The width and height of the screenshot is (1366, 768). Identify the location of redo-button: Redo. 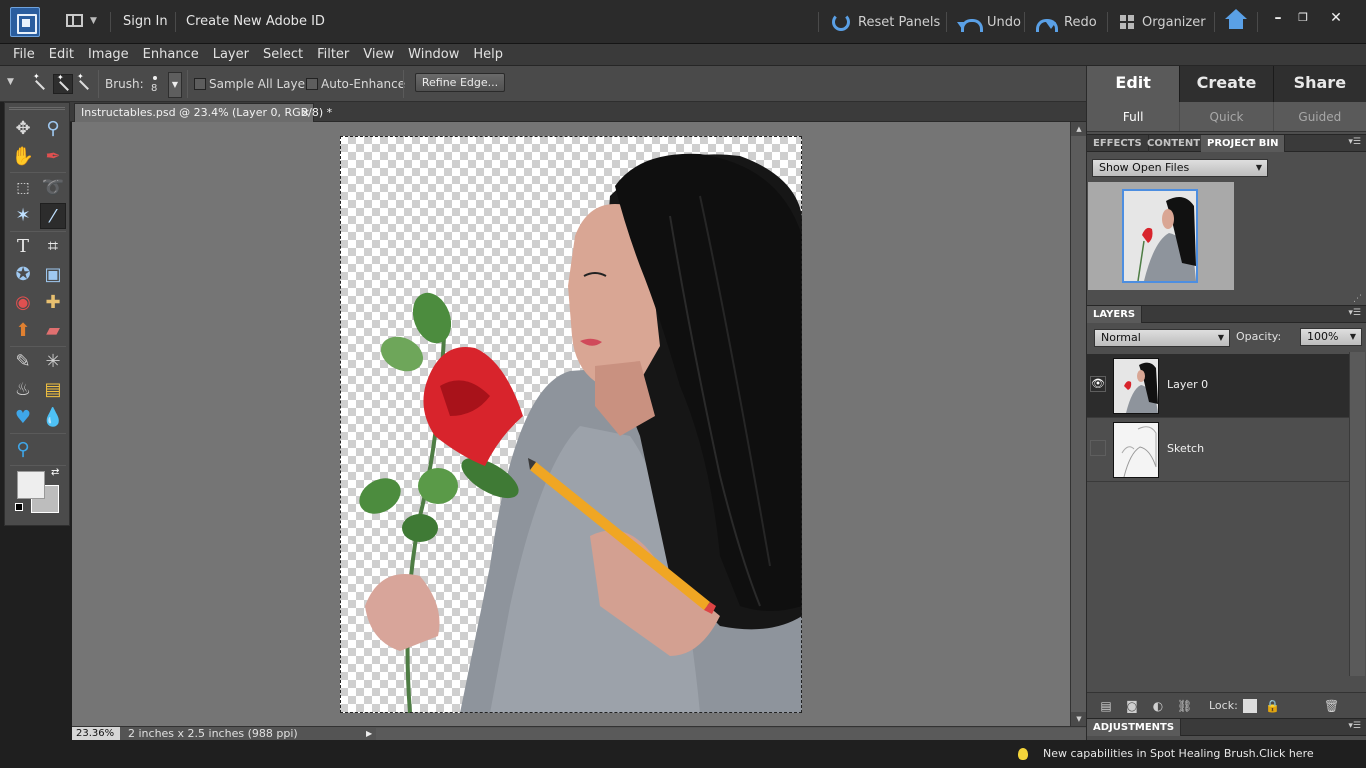
(1065, 22).